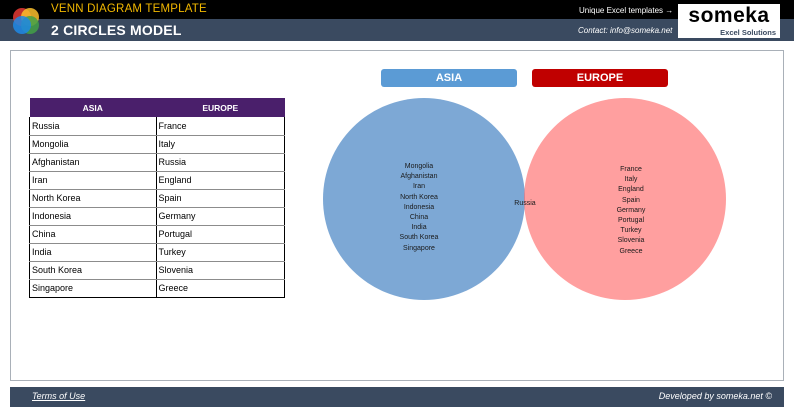  I want to click on table-cell: Iran, so click(93, 180).